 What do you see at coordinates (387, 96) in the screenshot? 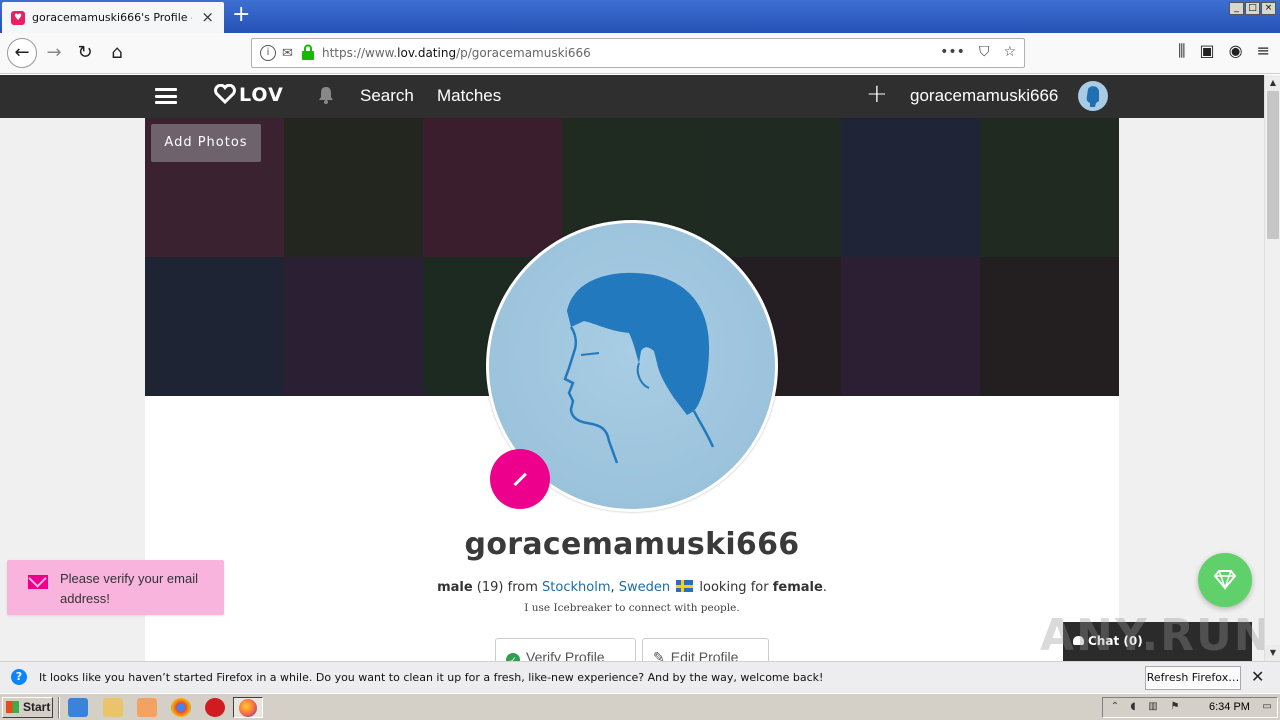
I see `nav-search-link: Search` at bounding box center [387, 96].